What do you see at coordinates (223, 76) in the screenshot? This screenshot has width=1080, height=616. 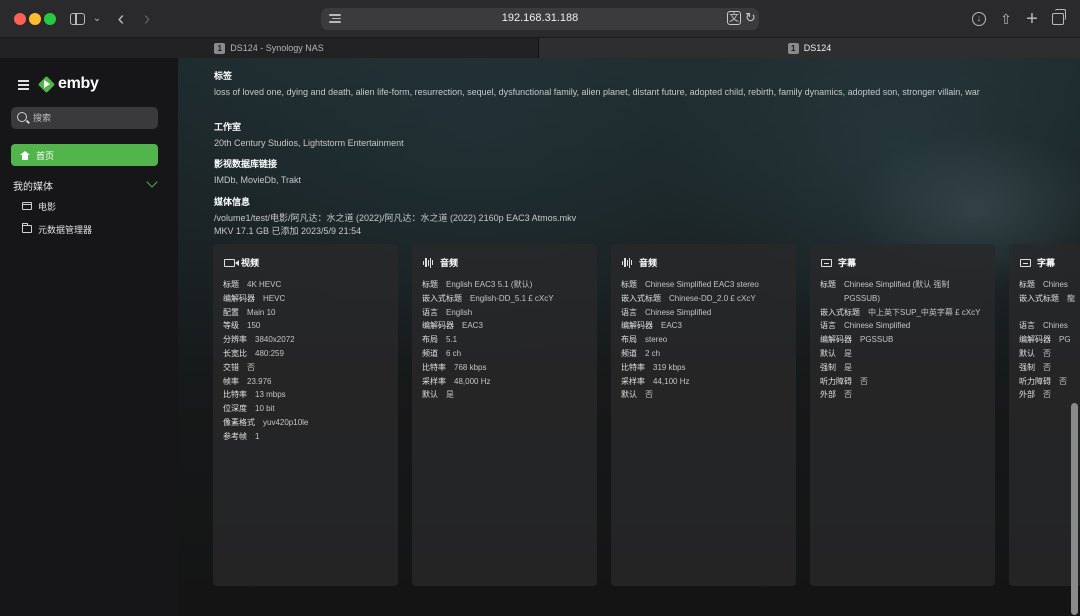 I see `tags-label: 标签` at bounding box center [223, 76].